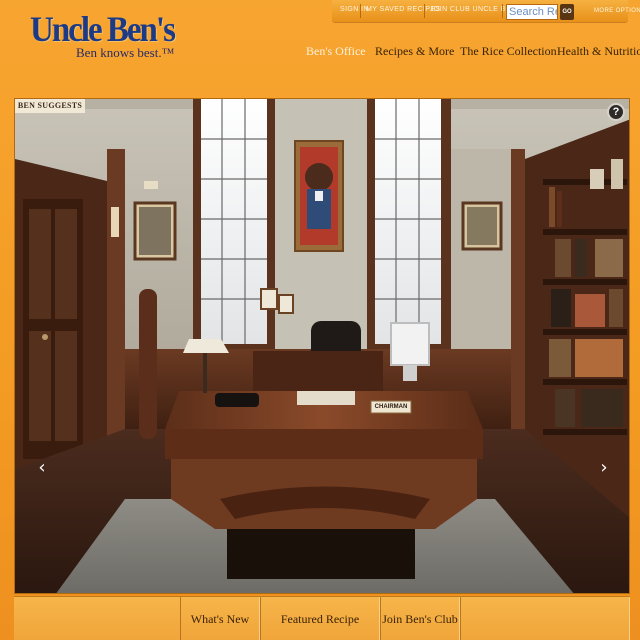 The width and height of the screenshot is (640, 640). I want to click on featured-recipe-link: Featured Recipe, so click(320, 618).